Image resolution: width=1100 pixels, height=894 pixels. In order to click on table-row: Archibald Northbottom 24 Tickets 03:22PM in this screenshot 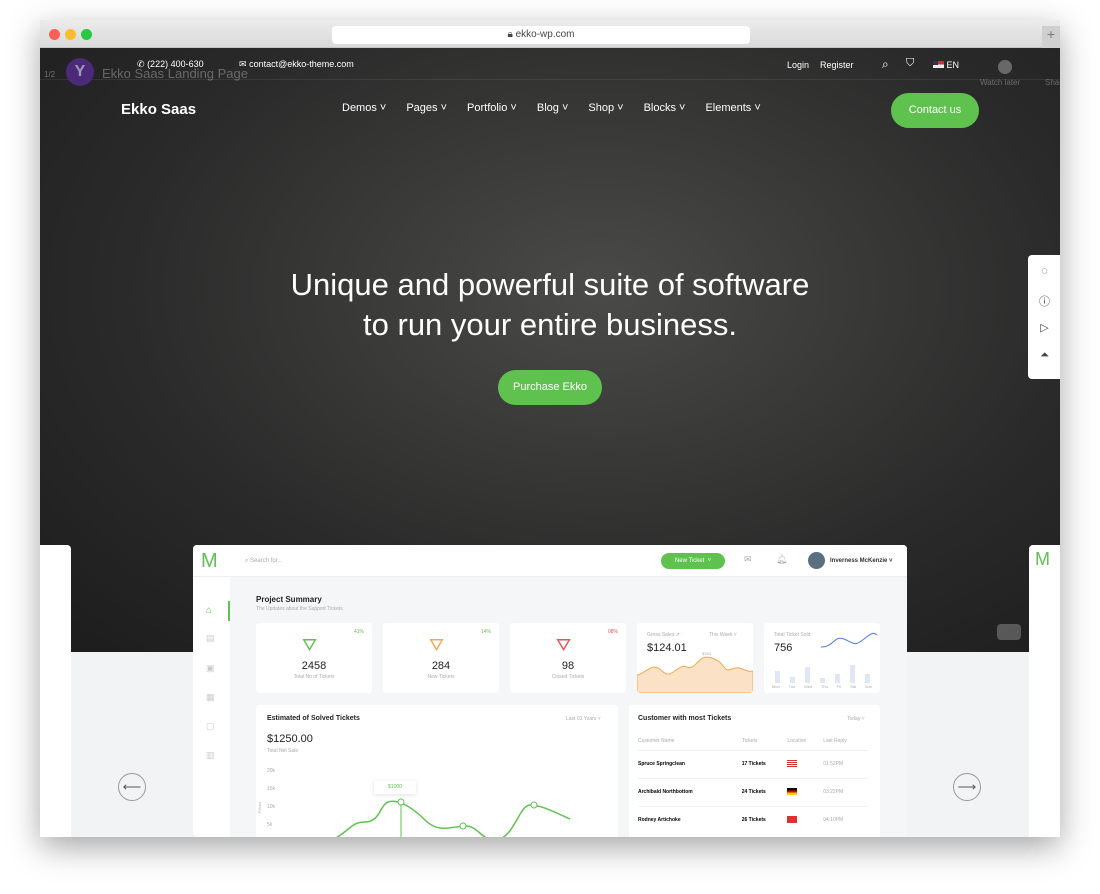, I will do `click(753, 792)`.